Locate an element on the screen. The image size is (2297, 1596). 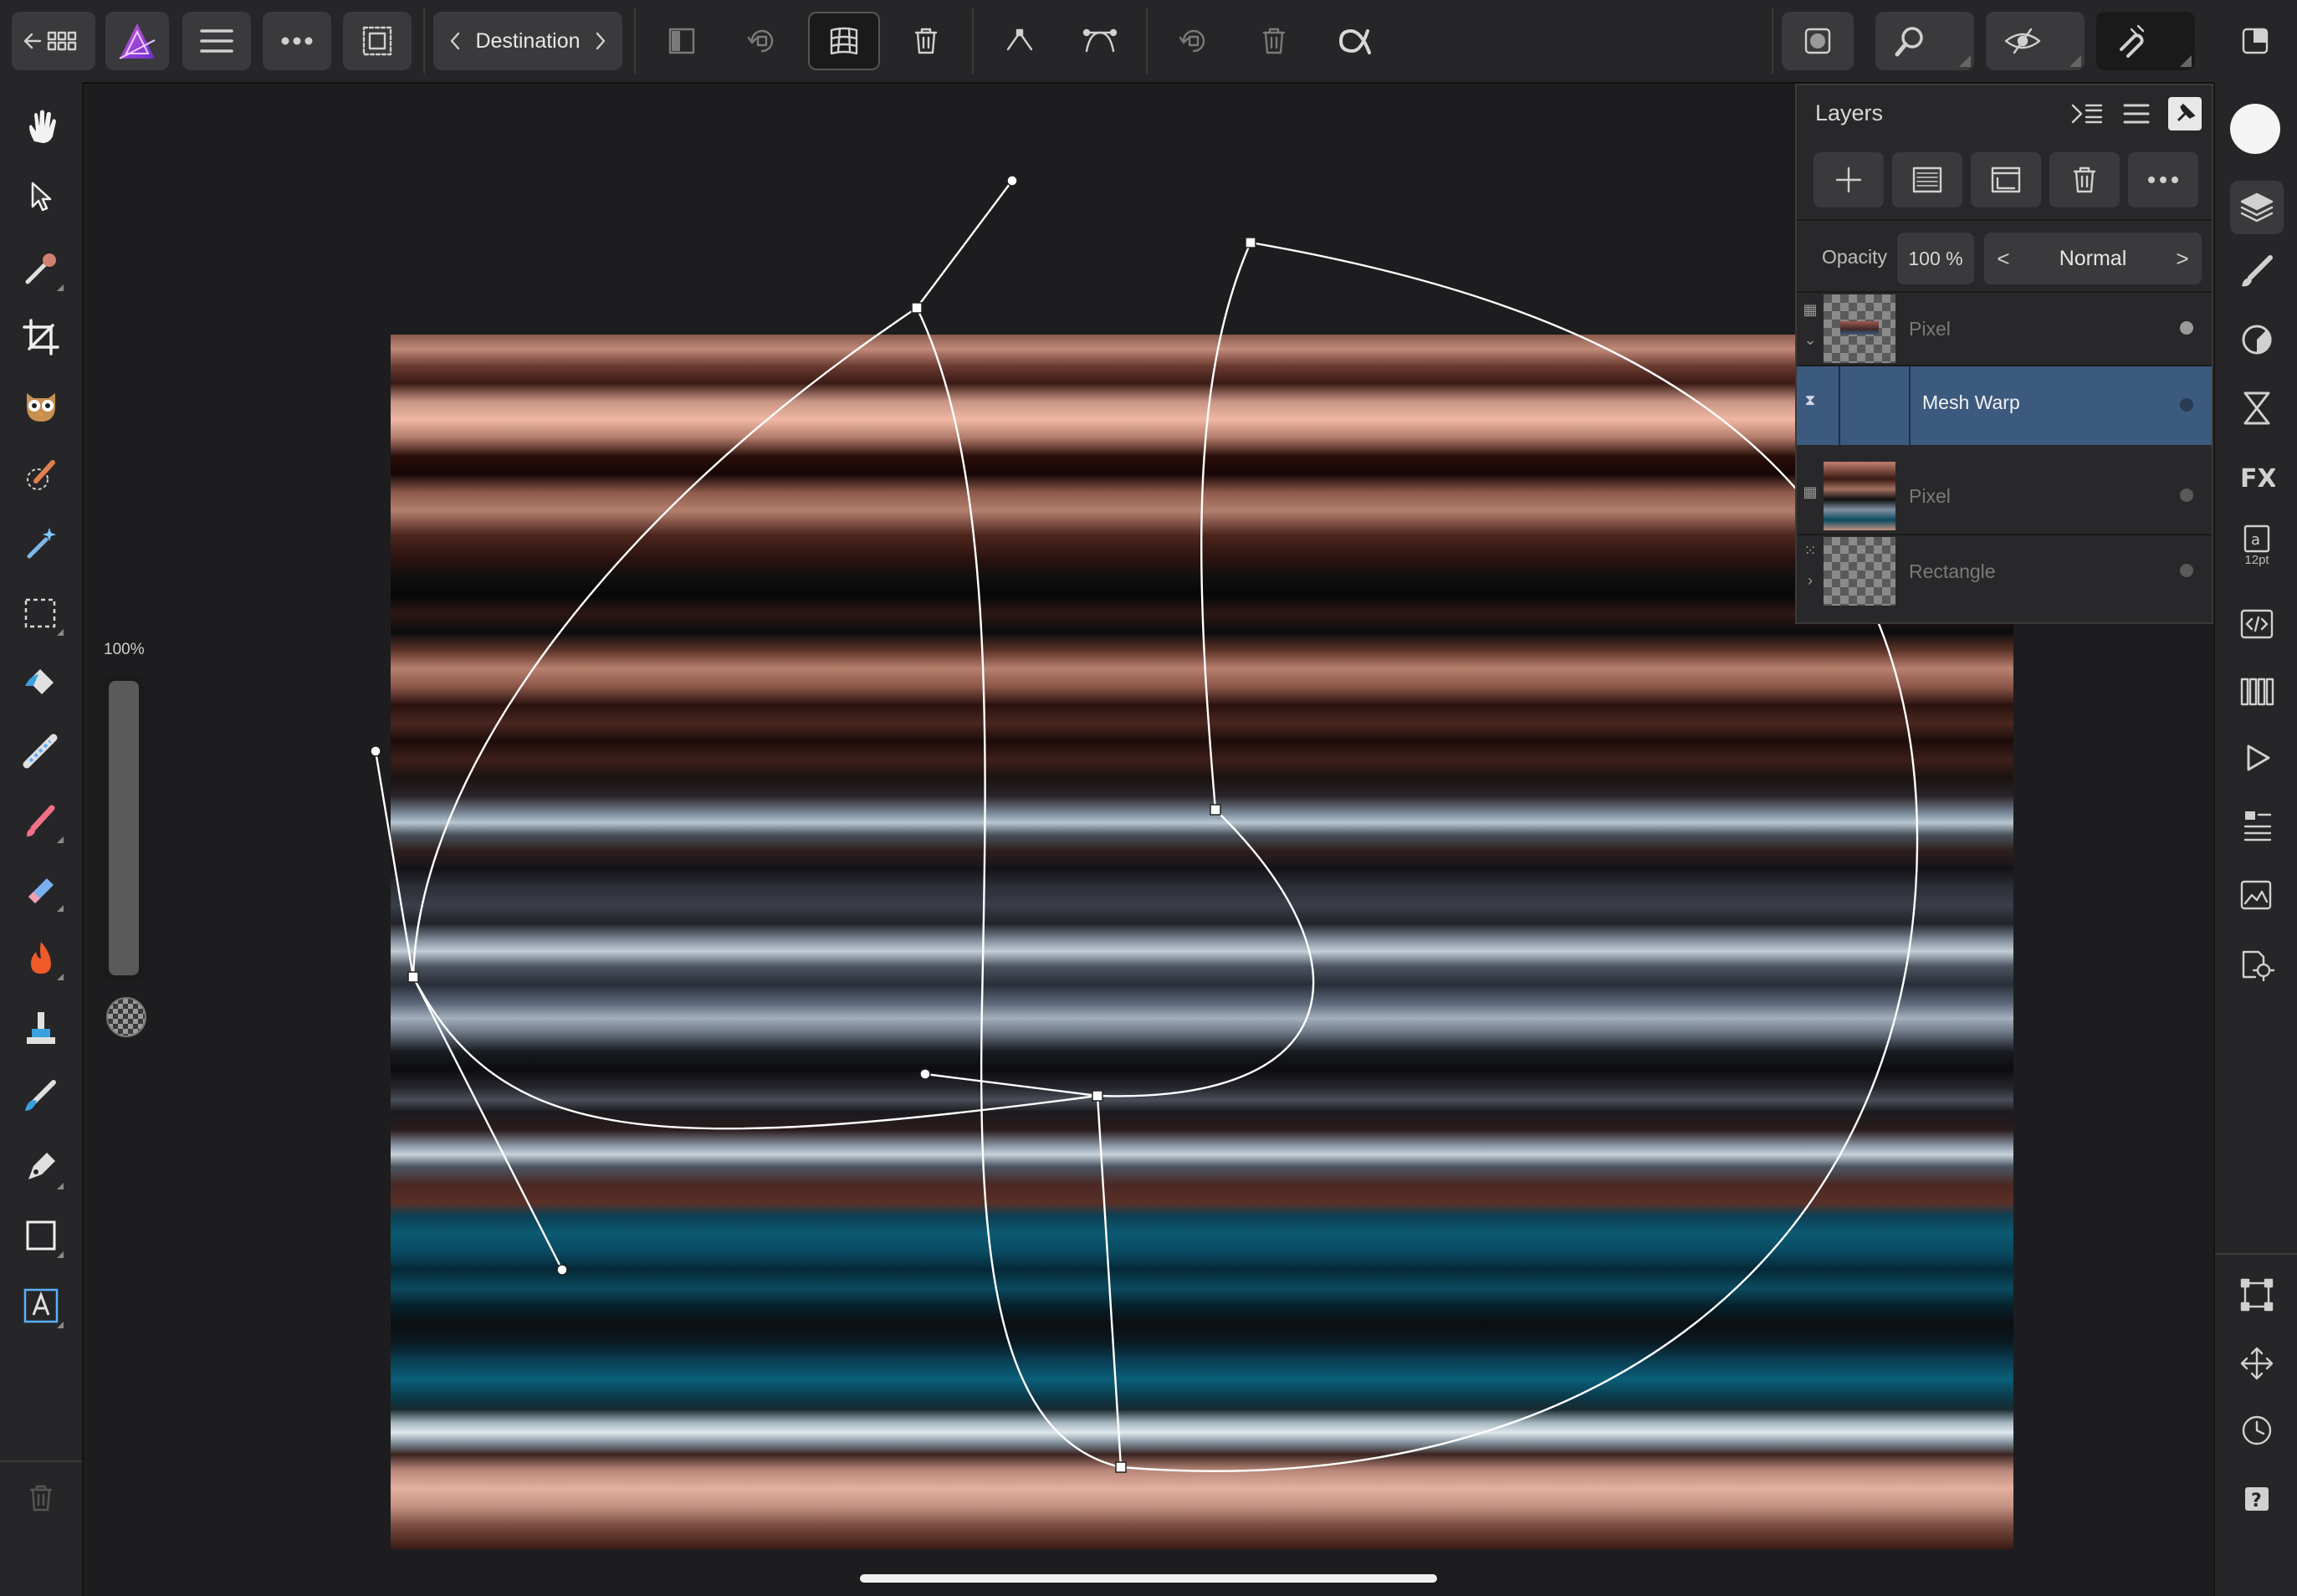
move-tool is located at coordinates (41, 197).